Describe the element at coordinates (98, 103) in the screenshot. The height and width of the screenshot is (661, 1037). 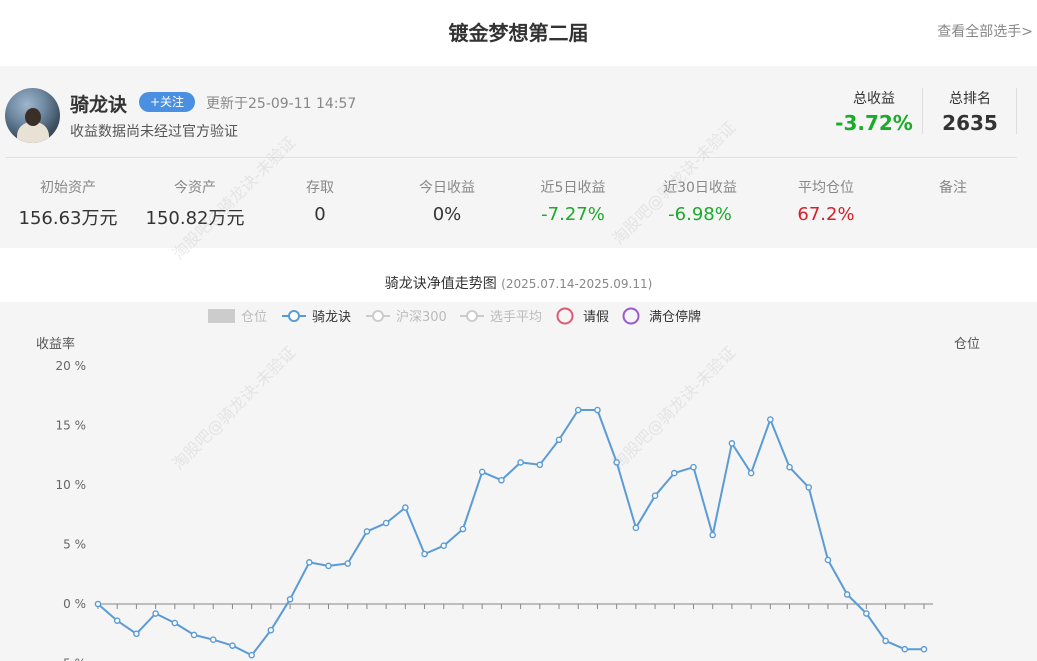
I see `player-name: 骑龙诀` at that location.